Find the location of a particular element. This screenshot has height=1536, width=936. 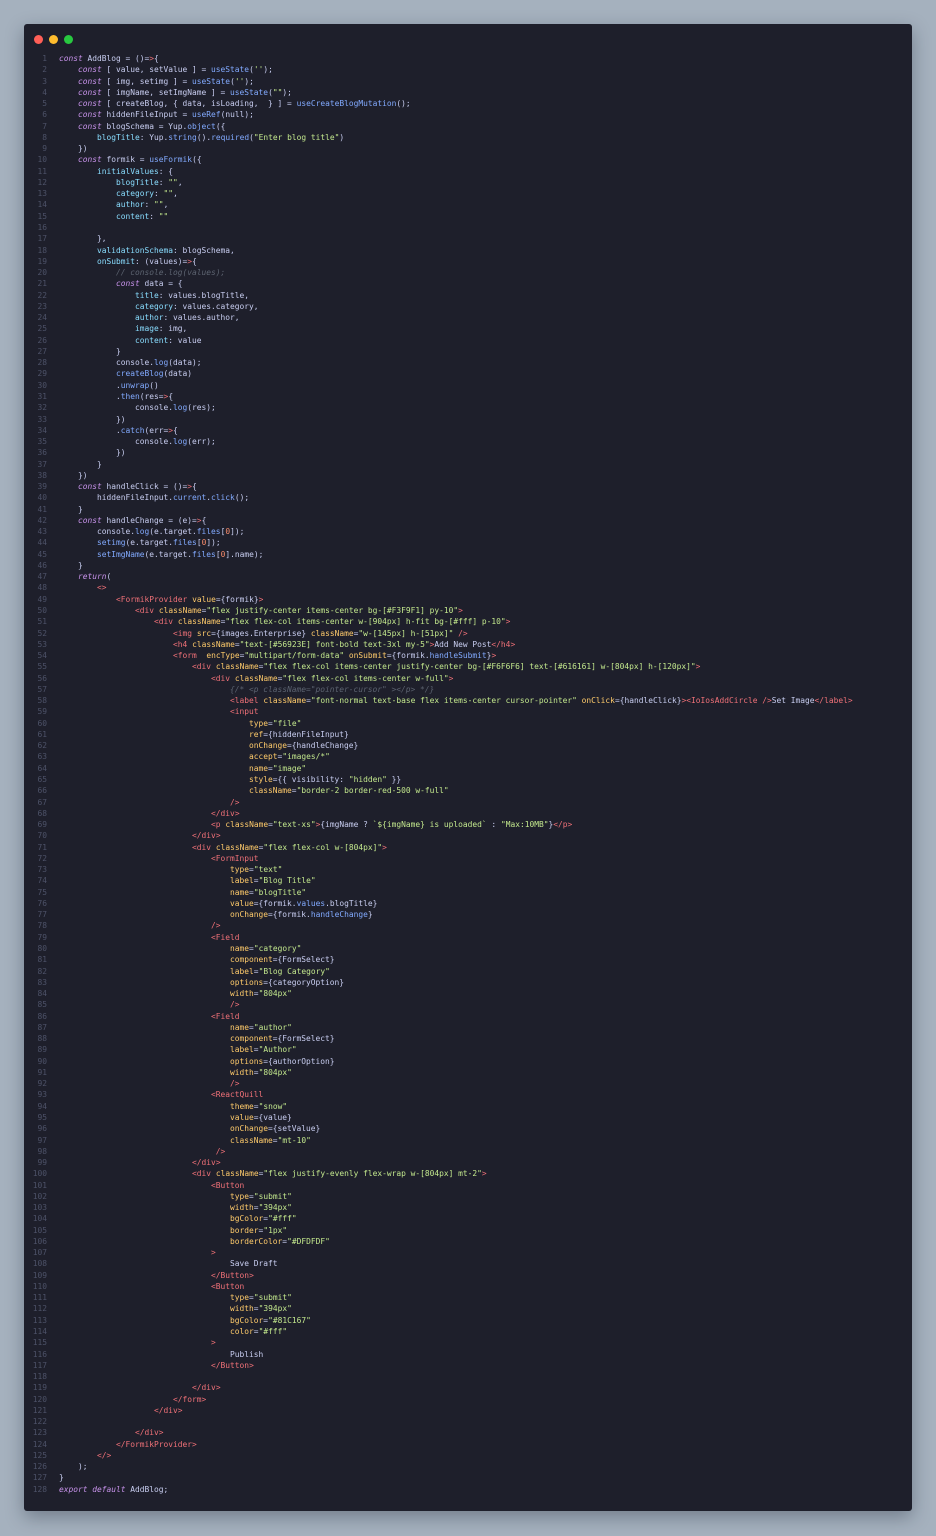

code-line: 108 Save Draft is located at coordinates (468, 1263).